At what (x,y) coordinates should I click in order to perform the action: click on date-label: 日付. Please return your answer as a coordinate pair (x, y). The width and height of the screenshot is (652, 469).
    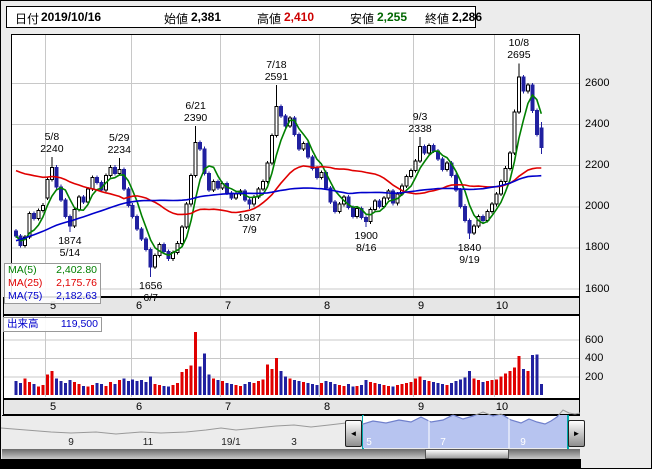
    Looking at the image, I should click on (27, 19).